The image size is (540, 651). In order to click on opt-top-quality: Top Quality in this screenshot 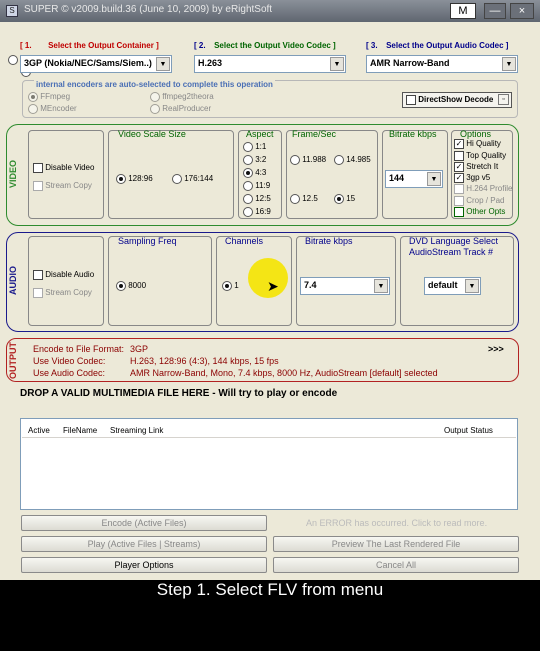, I will do `click(480, 156)`.